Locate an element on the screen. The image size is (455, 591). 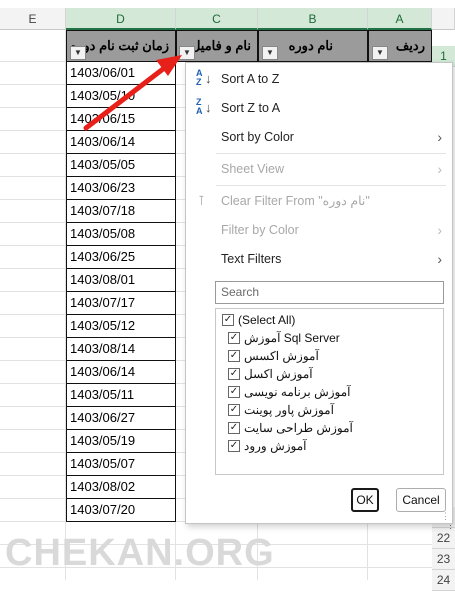
annotation-arrow is located at coordinates (132, 93).